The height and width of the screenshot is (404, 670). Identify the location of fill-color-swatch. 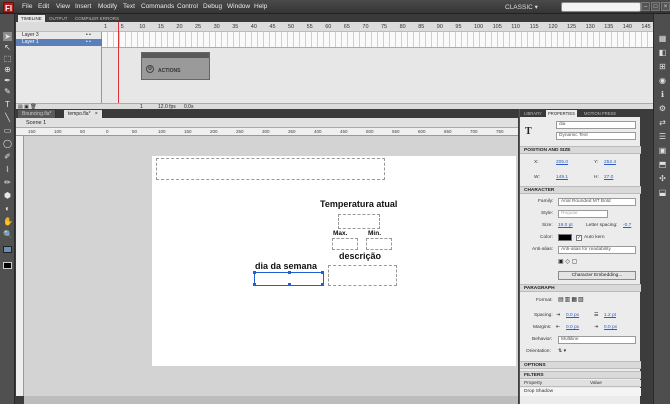
(7, 265).